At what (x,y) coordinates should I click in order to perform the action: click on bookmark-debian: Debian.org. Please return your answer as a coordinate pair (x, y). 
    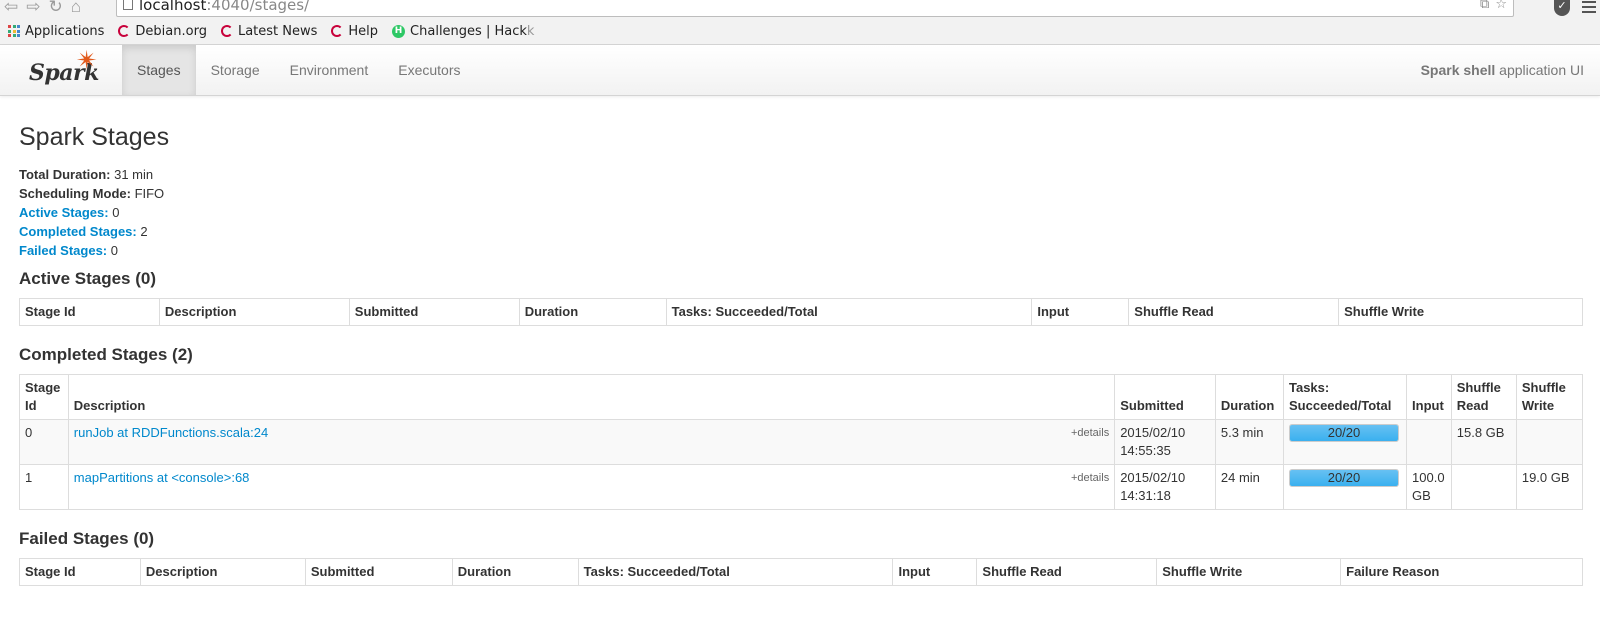
    Looking at the image, I should click on (162, 31).